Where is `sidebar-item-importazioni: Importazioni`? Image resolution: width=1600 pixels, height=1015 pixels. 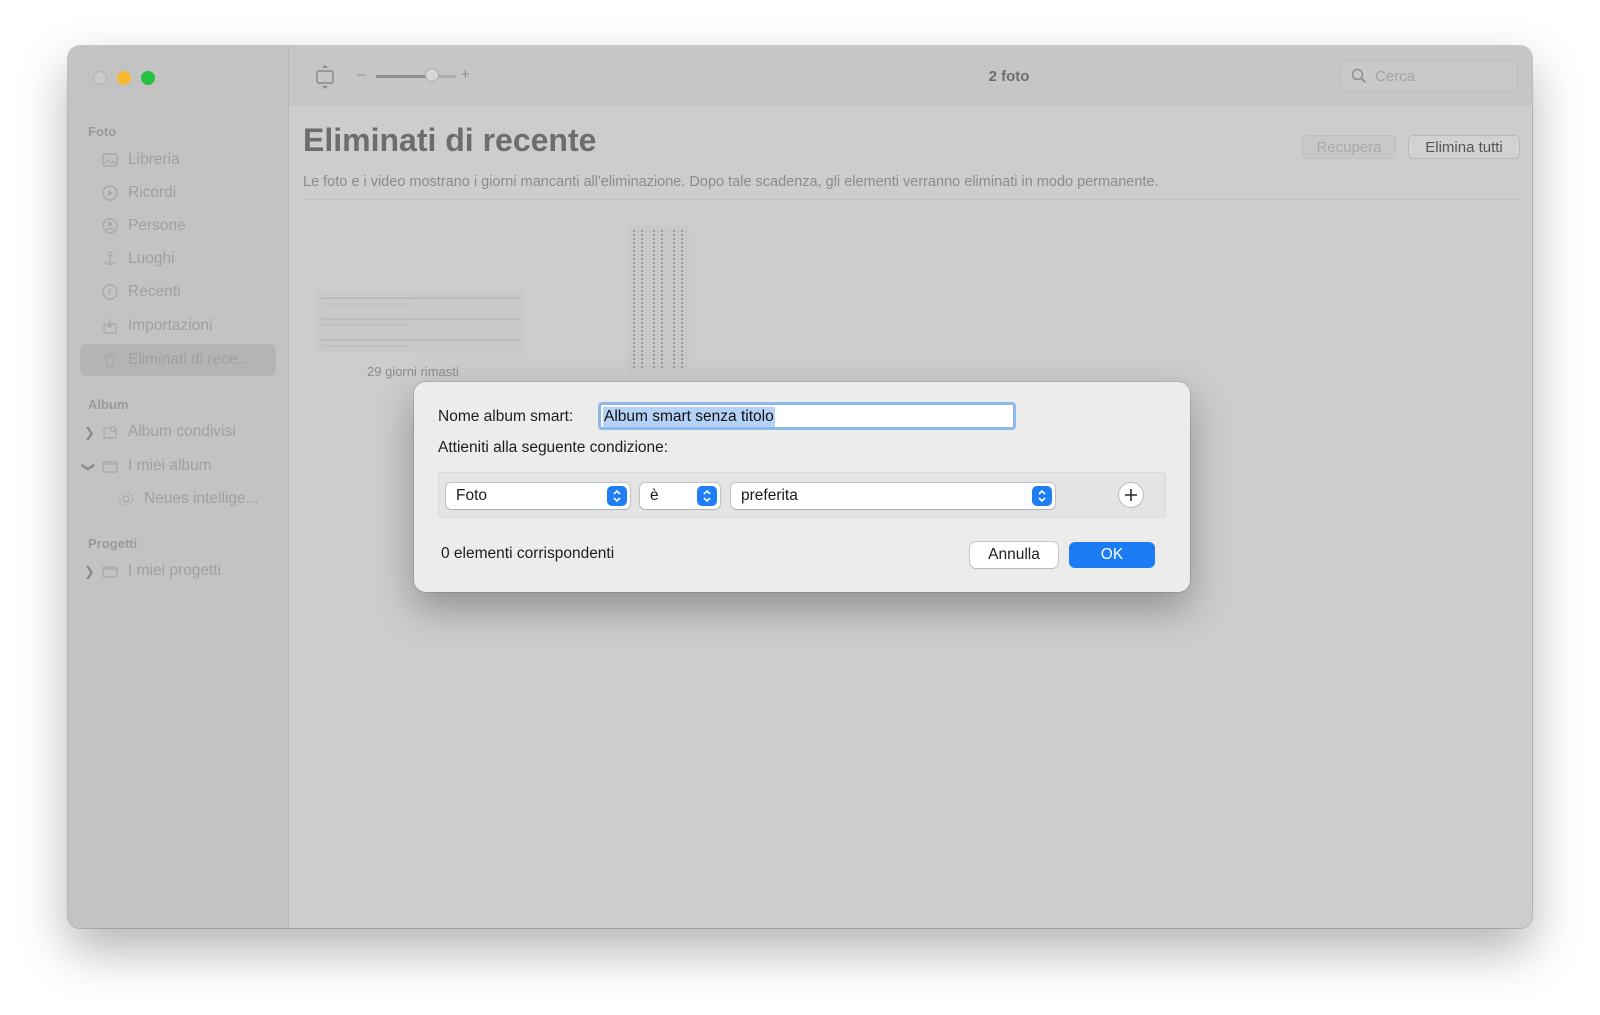 sidebar-item-importazioni: Importazioni is located at coordinates (178, 326).